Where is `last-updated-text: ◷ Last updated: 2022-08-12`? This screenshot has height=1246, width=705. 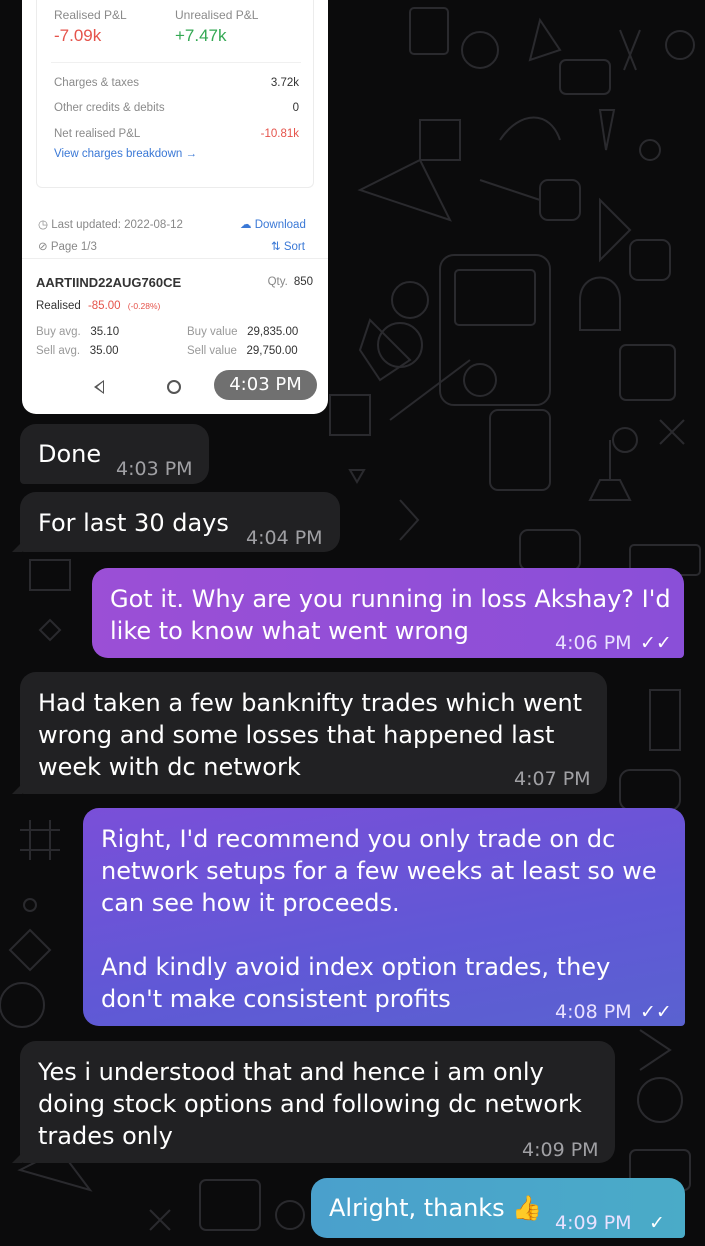
last-updated-text: ◷ Last updated: 2022-08-12 is located at coordinates (110, 225).